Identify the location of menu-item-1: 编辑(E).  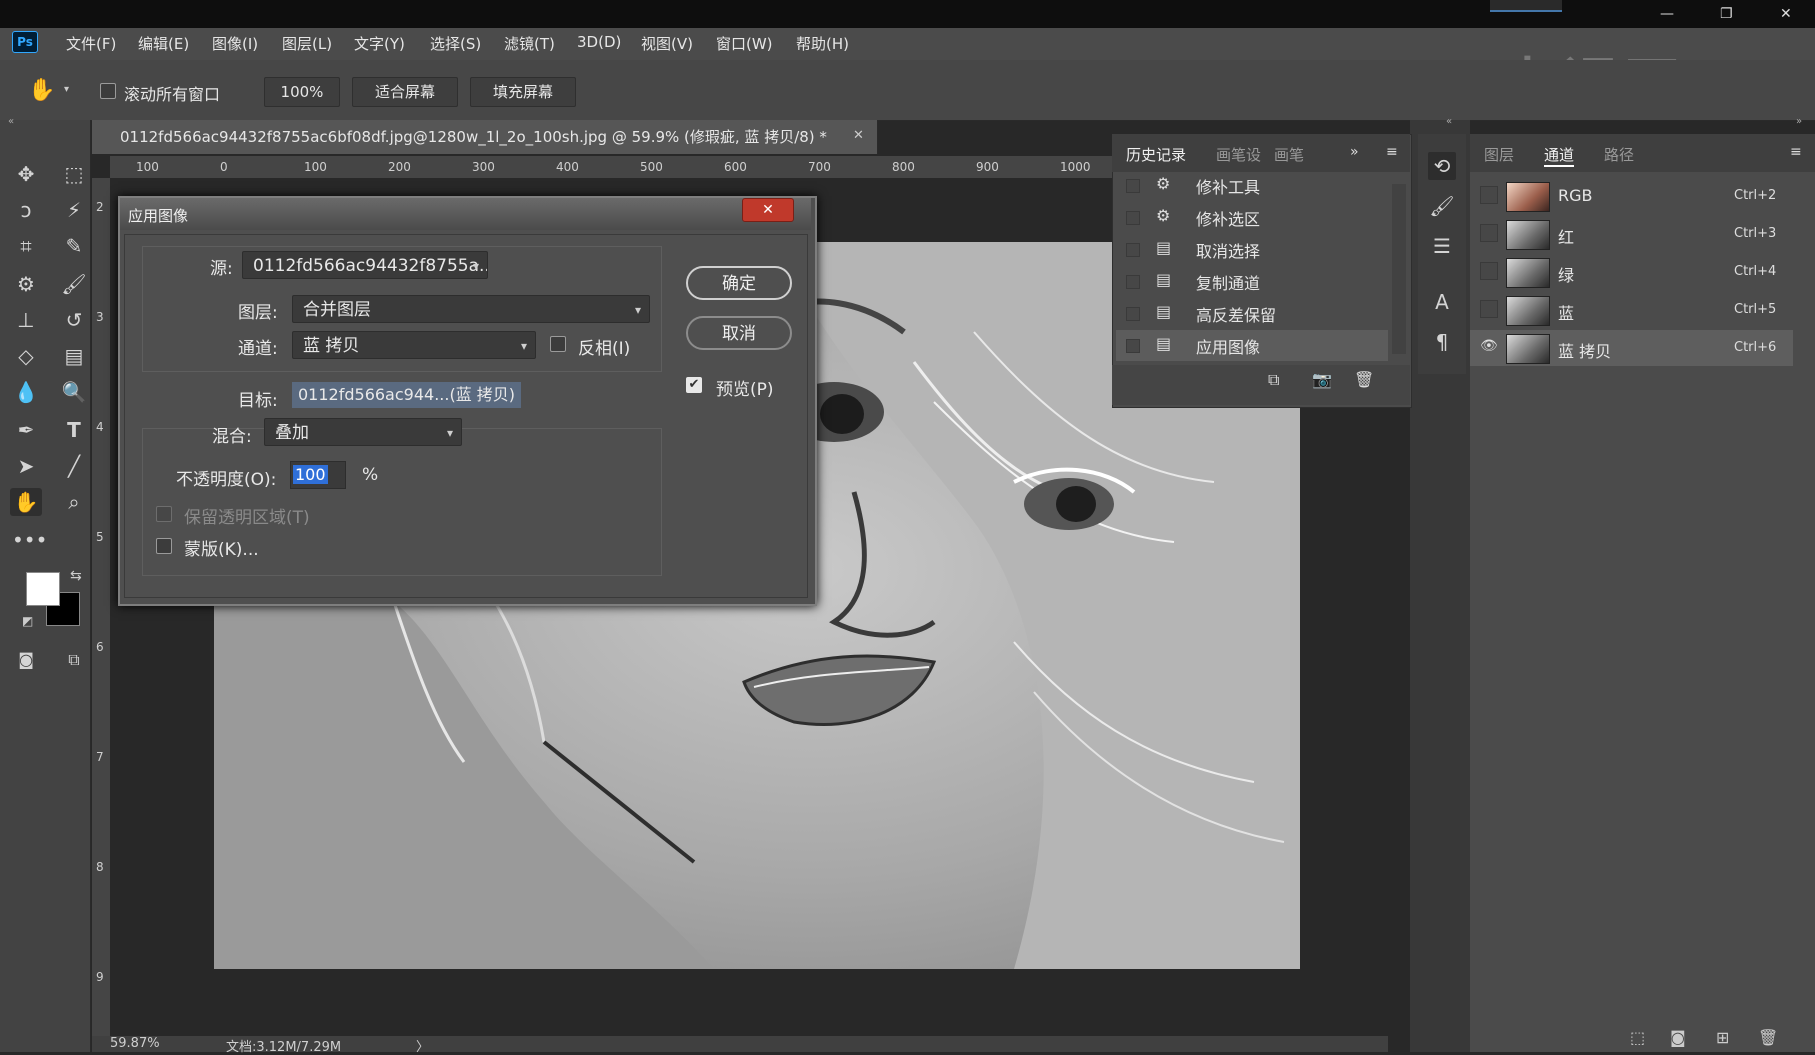
(163, 43).